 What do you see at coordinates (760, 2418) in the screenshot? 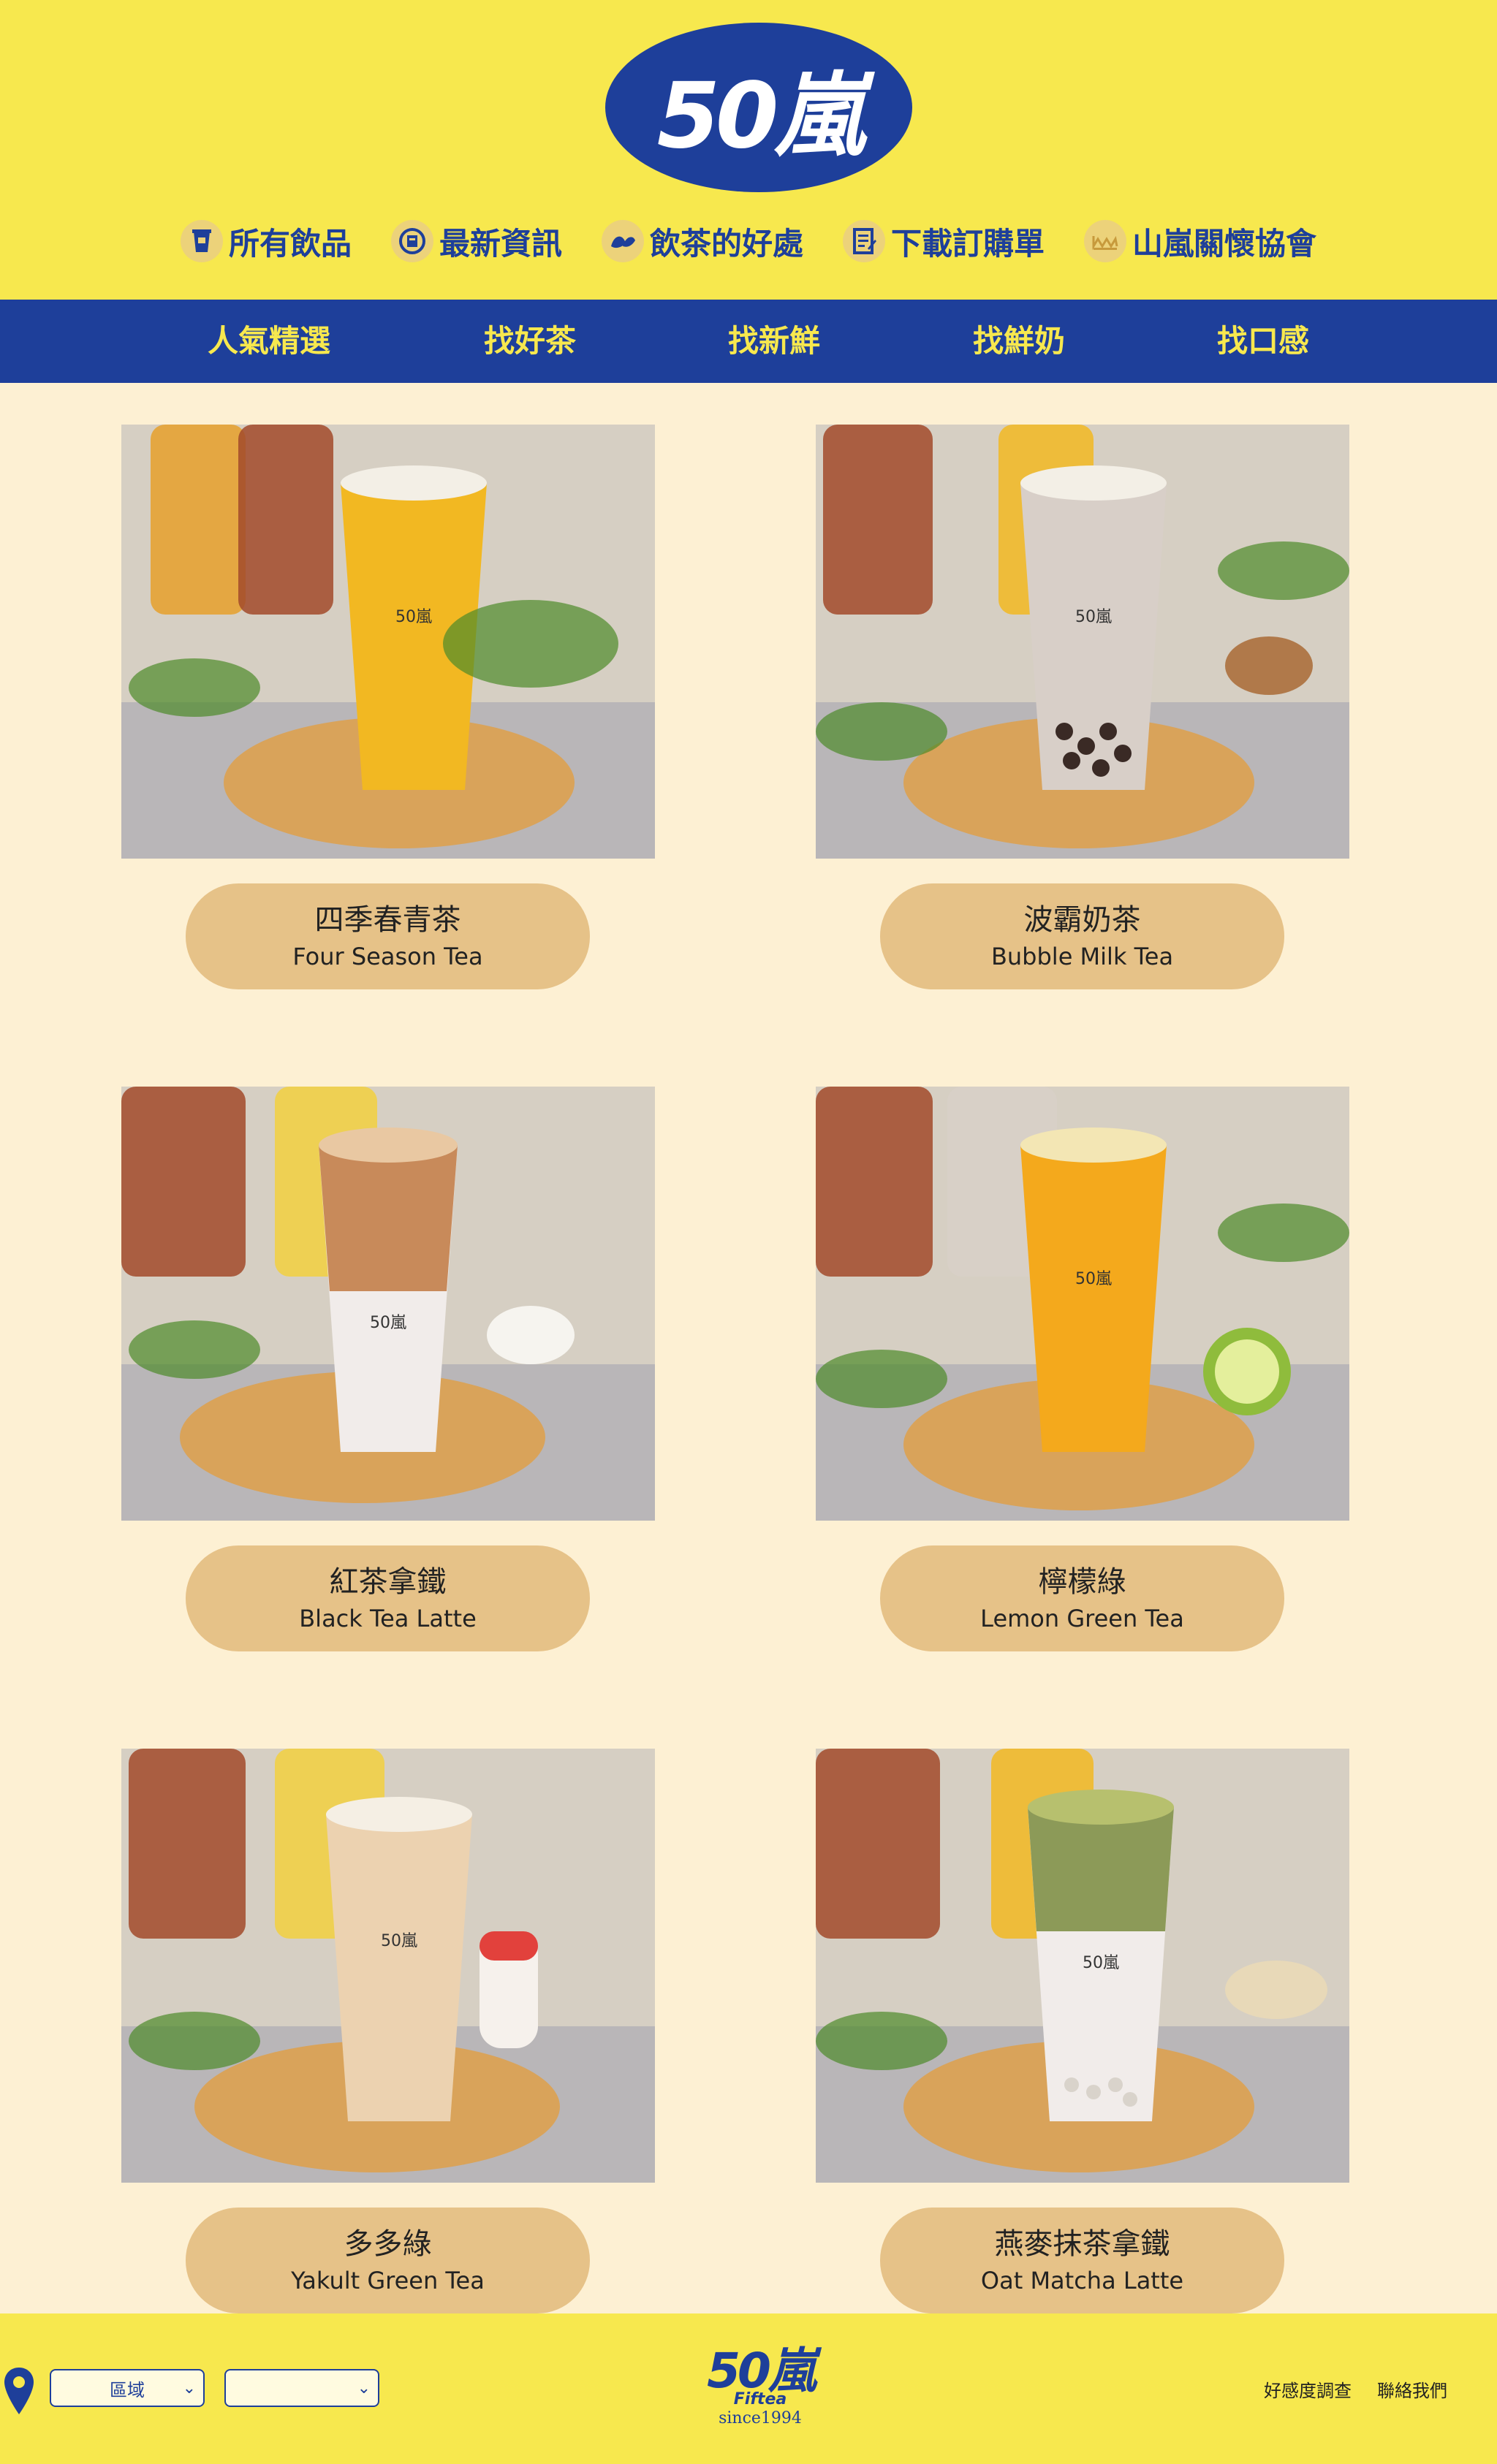
I see `footer-logo-since: since1994` at bounding box center [760, 2418].